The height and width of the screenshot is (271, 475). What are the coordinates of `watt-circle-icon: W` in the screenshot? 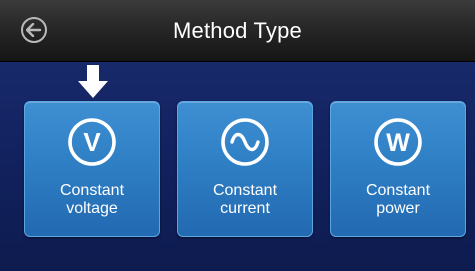 It's located at (398, 142).